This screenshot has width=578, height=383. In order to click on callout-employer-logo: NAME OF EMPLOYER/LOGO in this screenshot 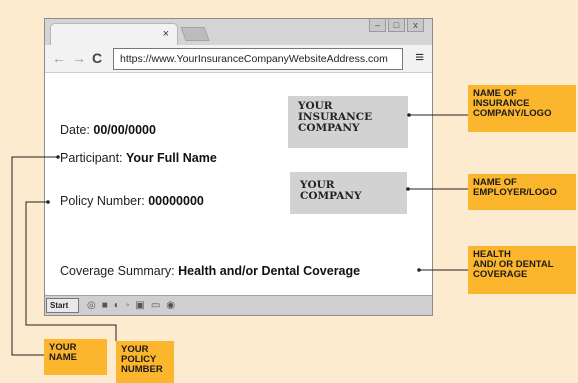, I will do `click(522, 192)`.